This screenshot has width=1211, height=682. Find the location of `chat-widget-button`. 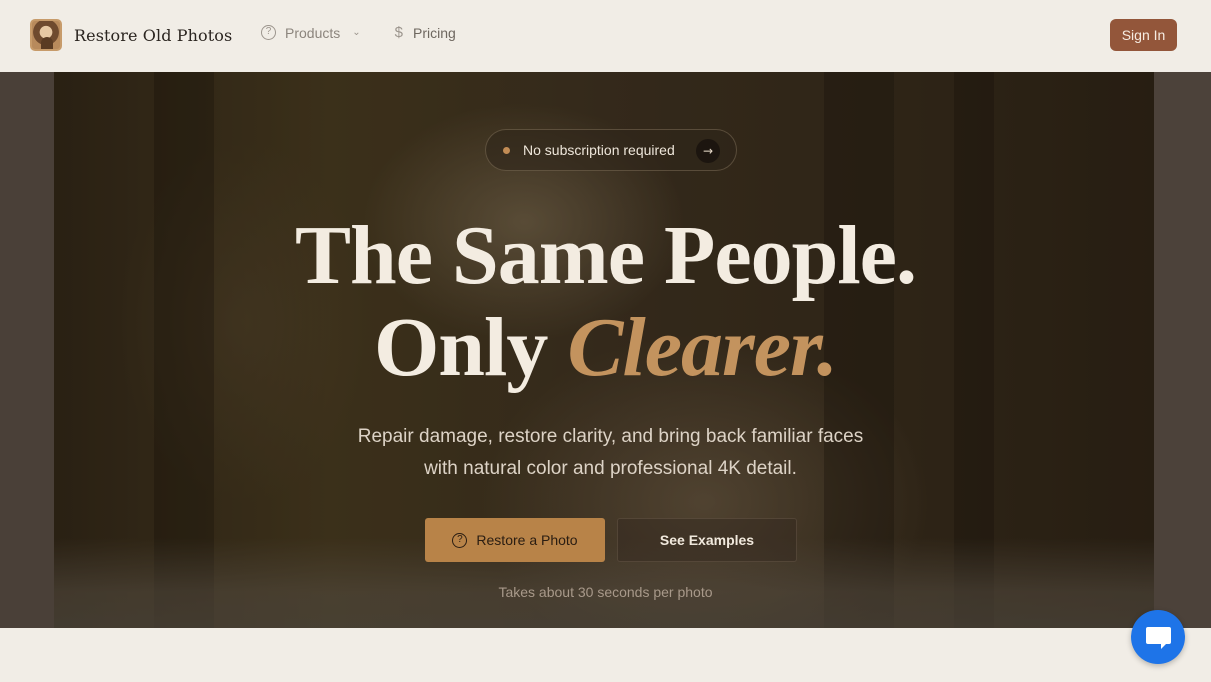

chat-widget-button is located at coordinates (1158, 637).